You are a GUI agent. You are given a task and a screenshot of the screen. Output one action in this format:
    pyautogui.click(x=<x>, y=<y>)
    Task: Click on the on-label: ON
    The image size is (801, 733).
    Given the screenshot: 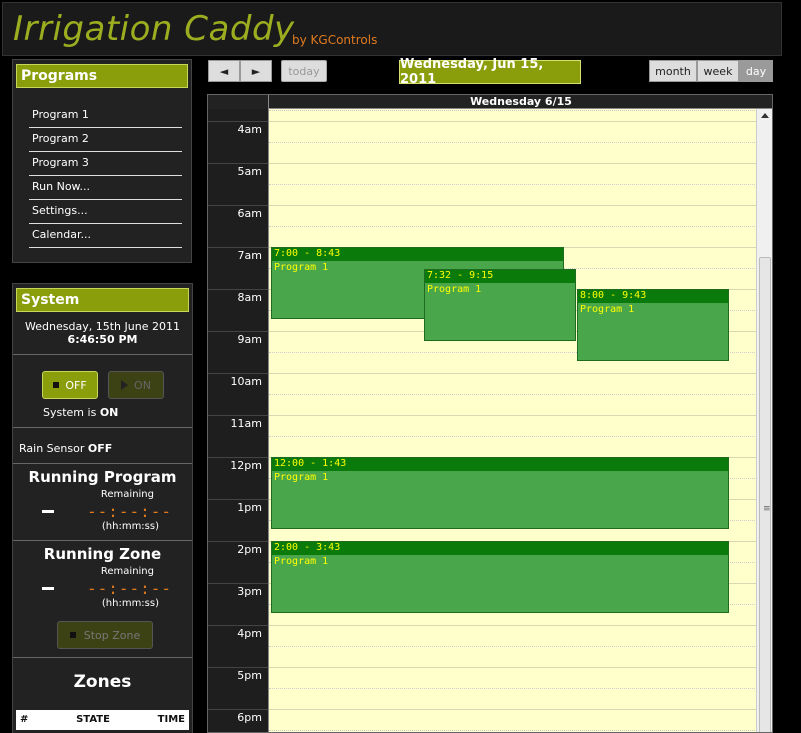 What is the action you would take?
    pyautogui.click(x=142, y=385)
    